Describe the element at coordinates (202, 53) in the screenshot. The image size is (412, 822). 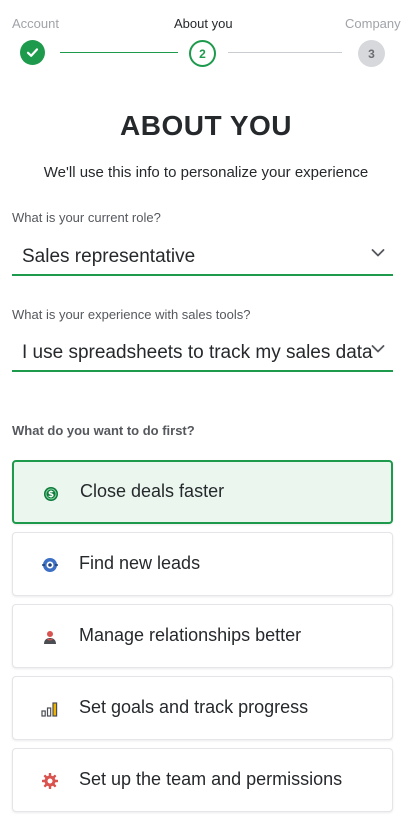
I see `step-dot-about-you: 2` at that location.